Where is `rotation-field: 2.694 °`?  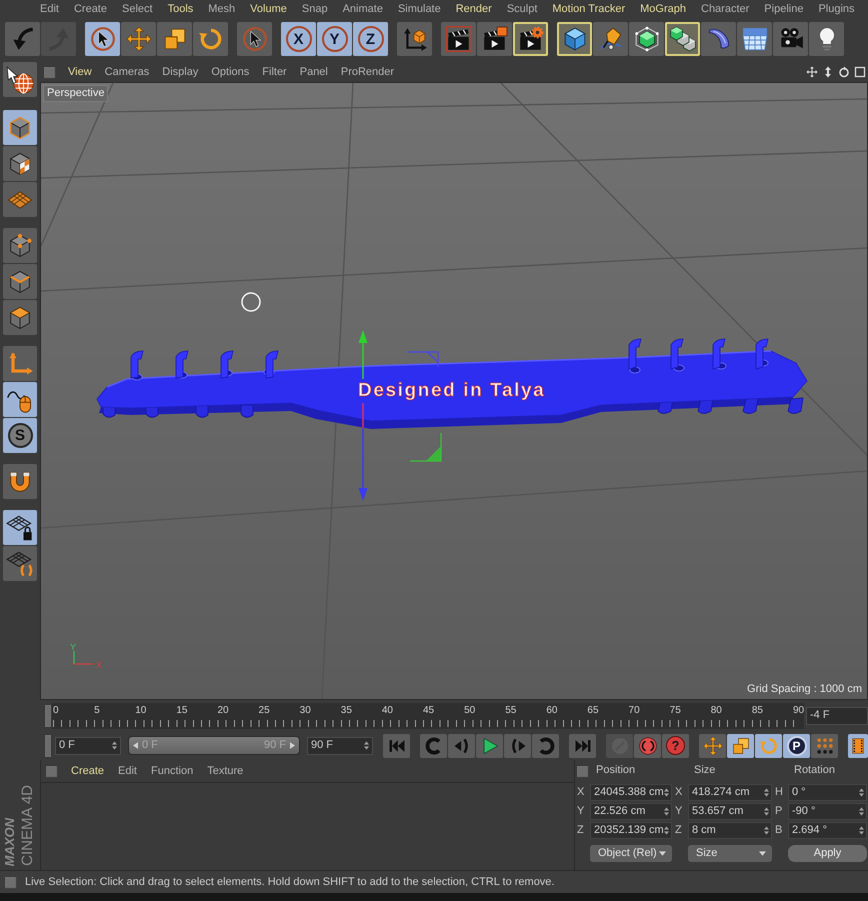 rotation-field: 2.694 ° is located at coordinates (827, 830).